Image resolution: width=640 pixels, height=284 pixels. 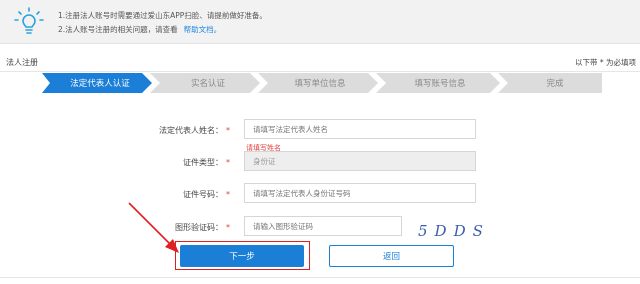 I want to click on captcha-input, so click(x=323, y=226).